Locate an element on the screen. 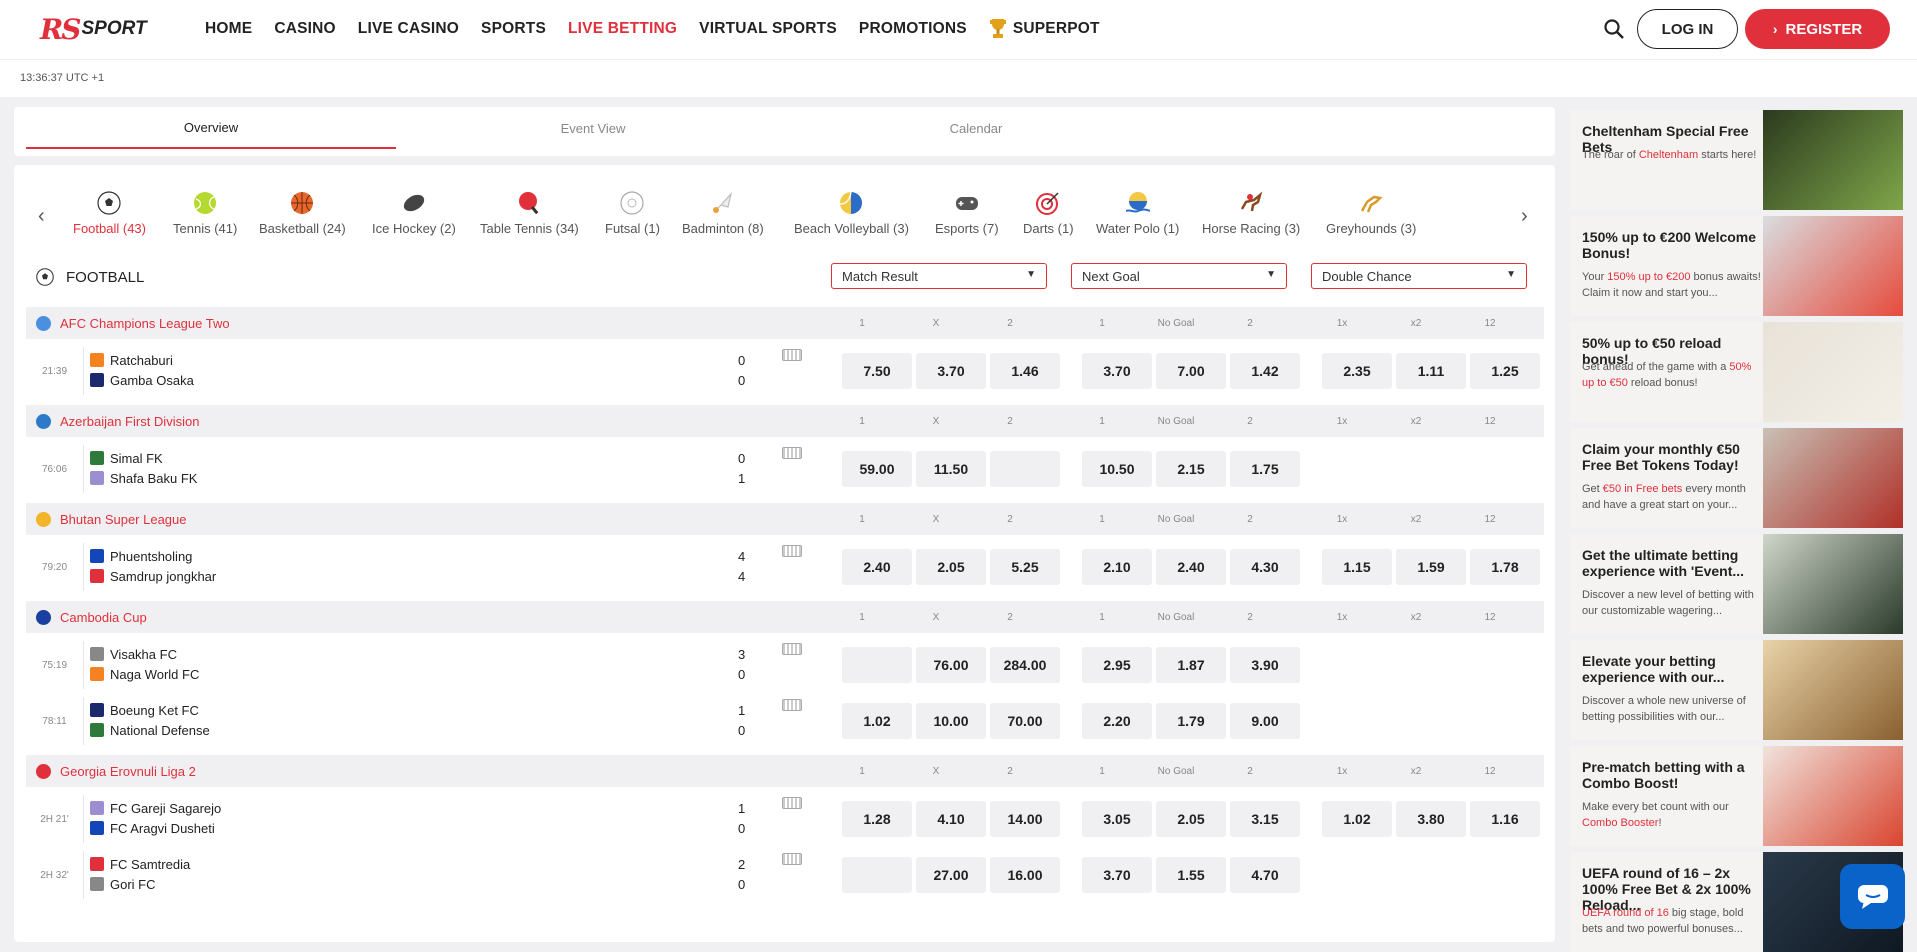 The height and width of the screenshot is (952, 1917). odds-button: 10.00 is located at coordinates (951, 721).